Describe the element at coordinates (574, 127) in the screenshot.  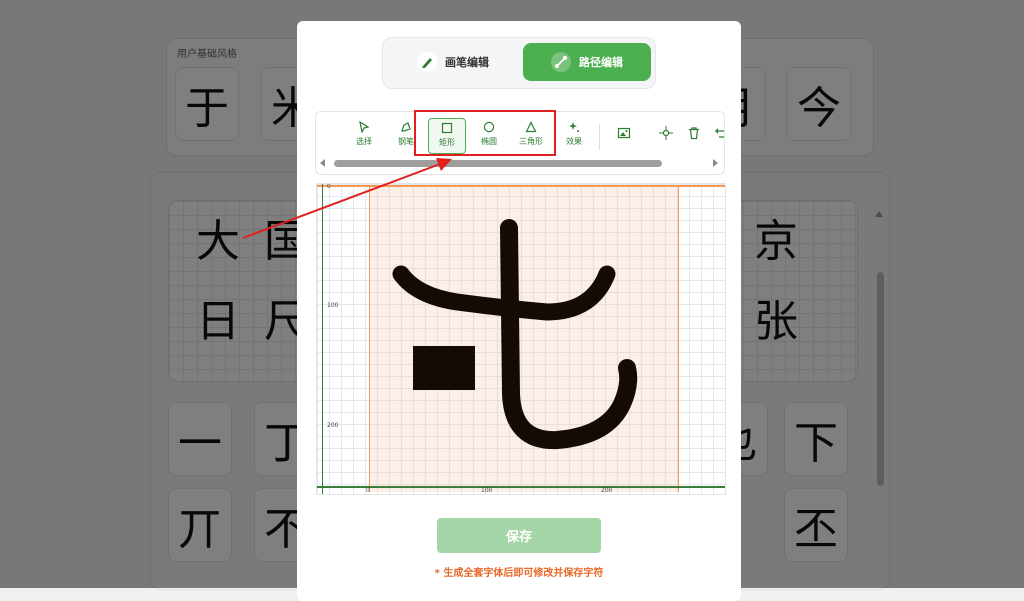
I see `sparkle-icon` at that location.